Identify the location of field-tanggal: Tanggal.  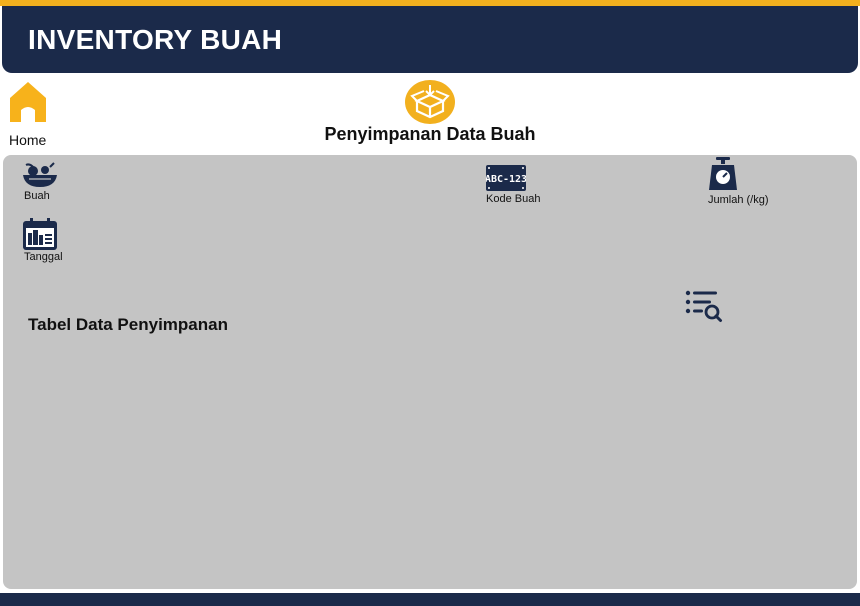
(52, 242).